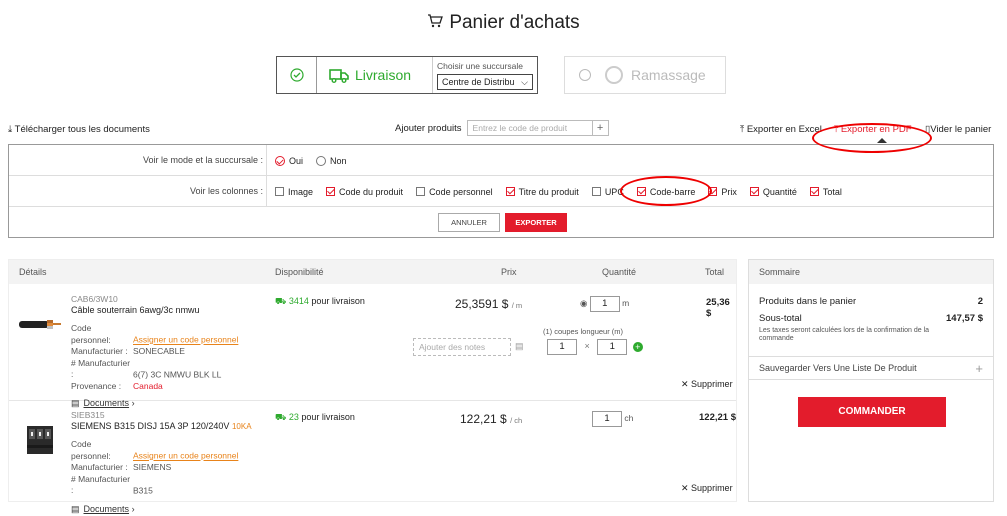 This screenshot has width=1007, height=516. What do you see at coordinates (838, 368) in the screenshot?
I see `save-list-text: Sauvegarder Vers Une Liste De Produit` at bounding box center [838, 368].